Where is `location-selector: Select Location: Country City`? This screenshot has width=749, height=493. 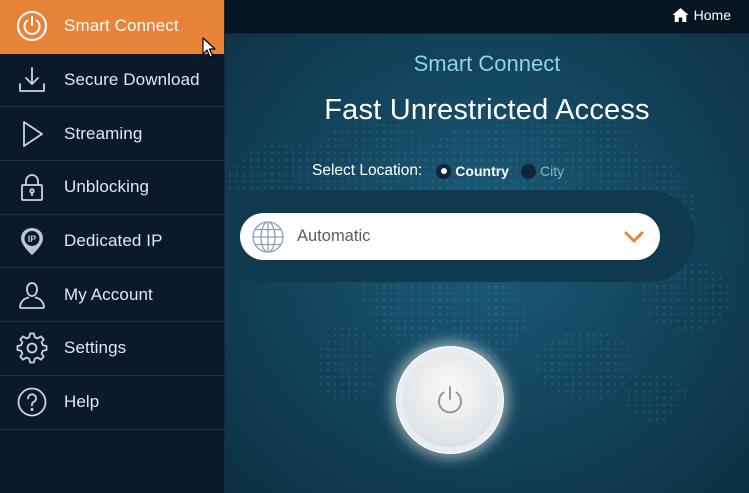
location-selector: Select Location: Country City is located at coordinates (444, 171).